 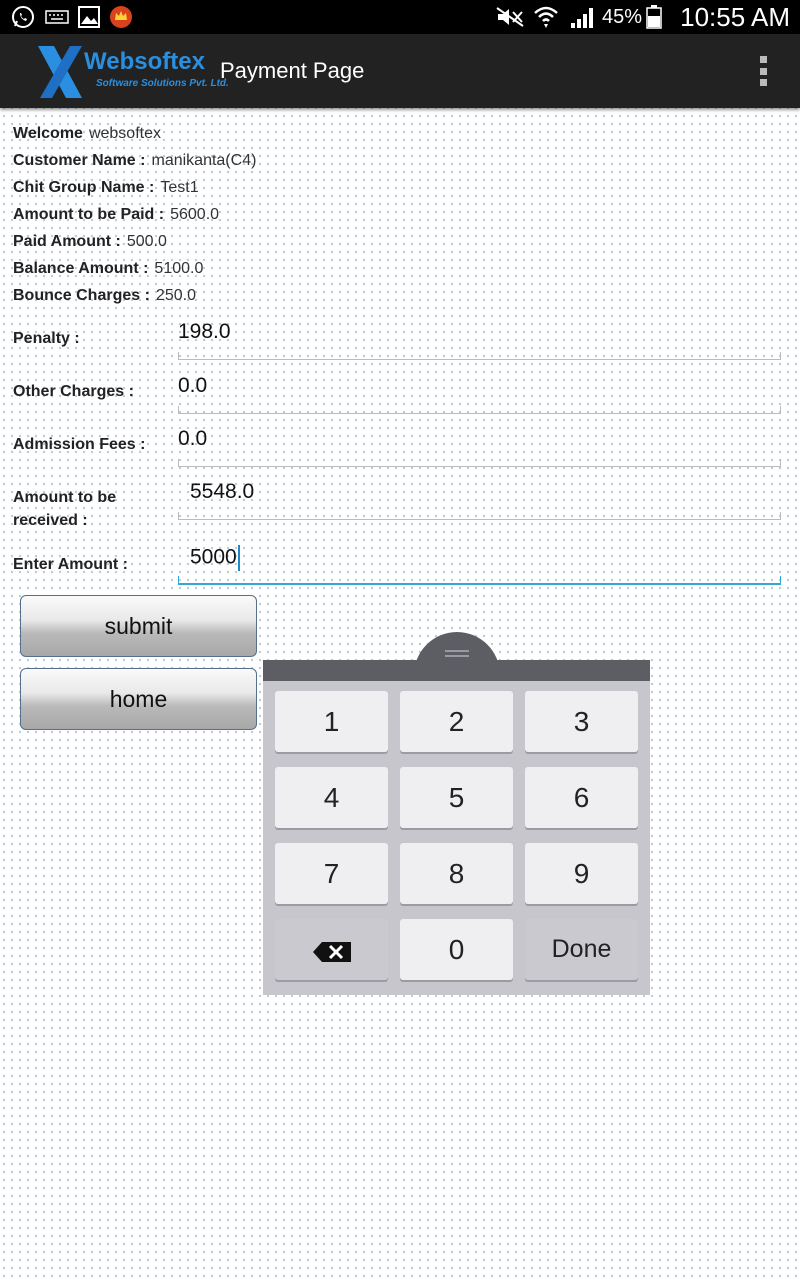 What do you see at coordinates (222, 491) in the screenshot?
I see `amount-to-be-received-value: 5548.0` at bounding box center [222, 491].